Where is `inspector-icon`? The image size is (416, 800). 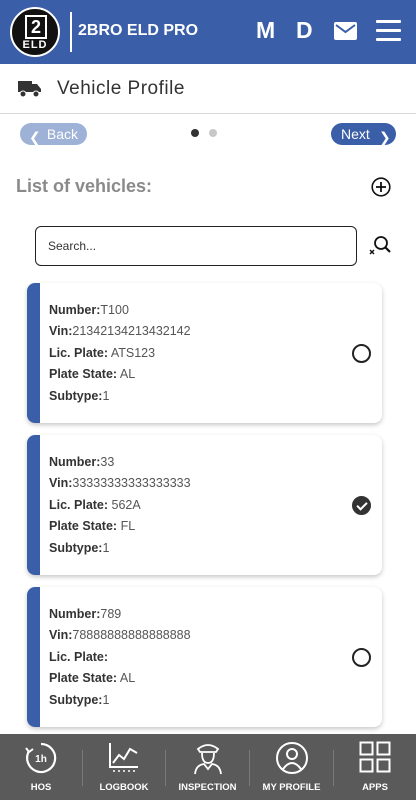
inspector-icon is located at coordinates (207, 759).